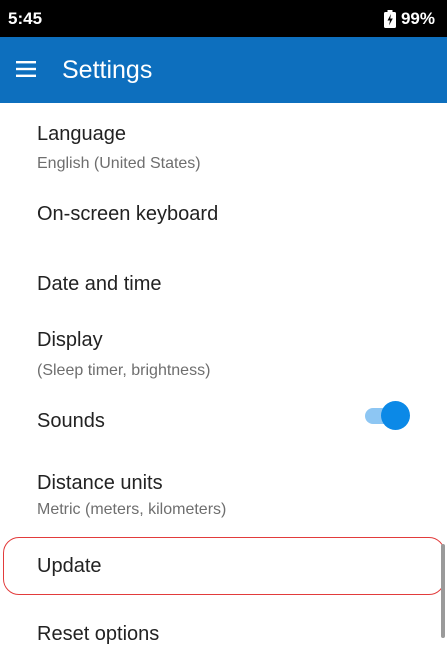 The width and height of the screenshot is (447, 649). Describe the element at coordinates (220, 567) in the screenshot. I see `setting-update: Update` at that location.